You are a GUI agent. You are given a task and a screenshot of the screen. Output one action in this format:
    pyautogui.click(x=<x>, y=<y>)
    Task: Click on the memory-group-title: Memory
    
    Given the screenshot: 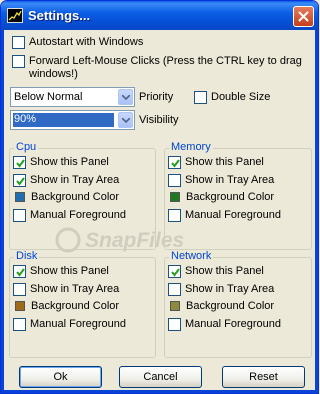 What is the action you would take?
    pyautogui.click(x=191, y=147)
    